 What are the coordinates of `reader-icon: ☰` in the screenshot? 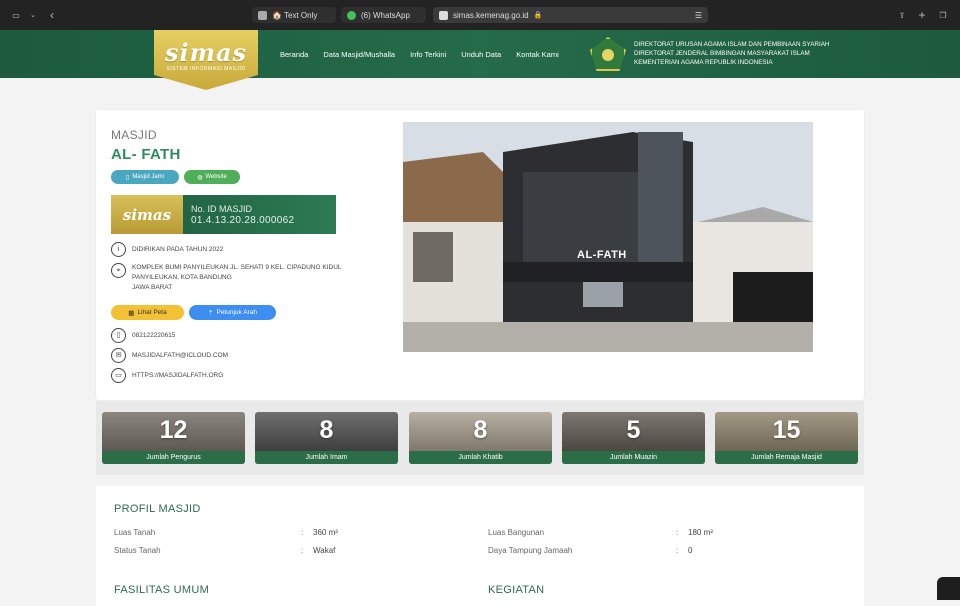 It's located at (698, 15).